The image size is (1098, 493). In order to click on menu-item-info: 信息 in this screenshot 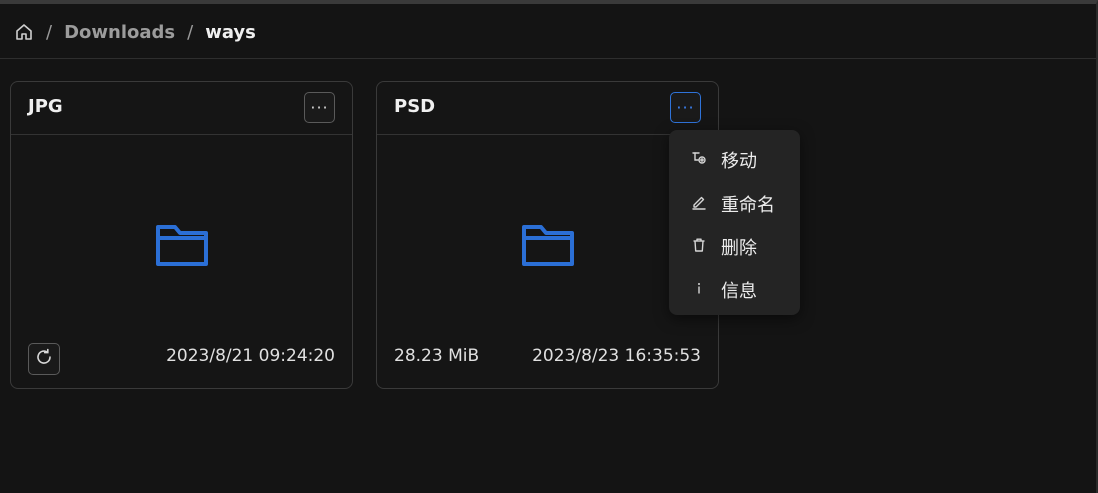, I will do `click(734, 288)`.